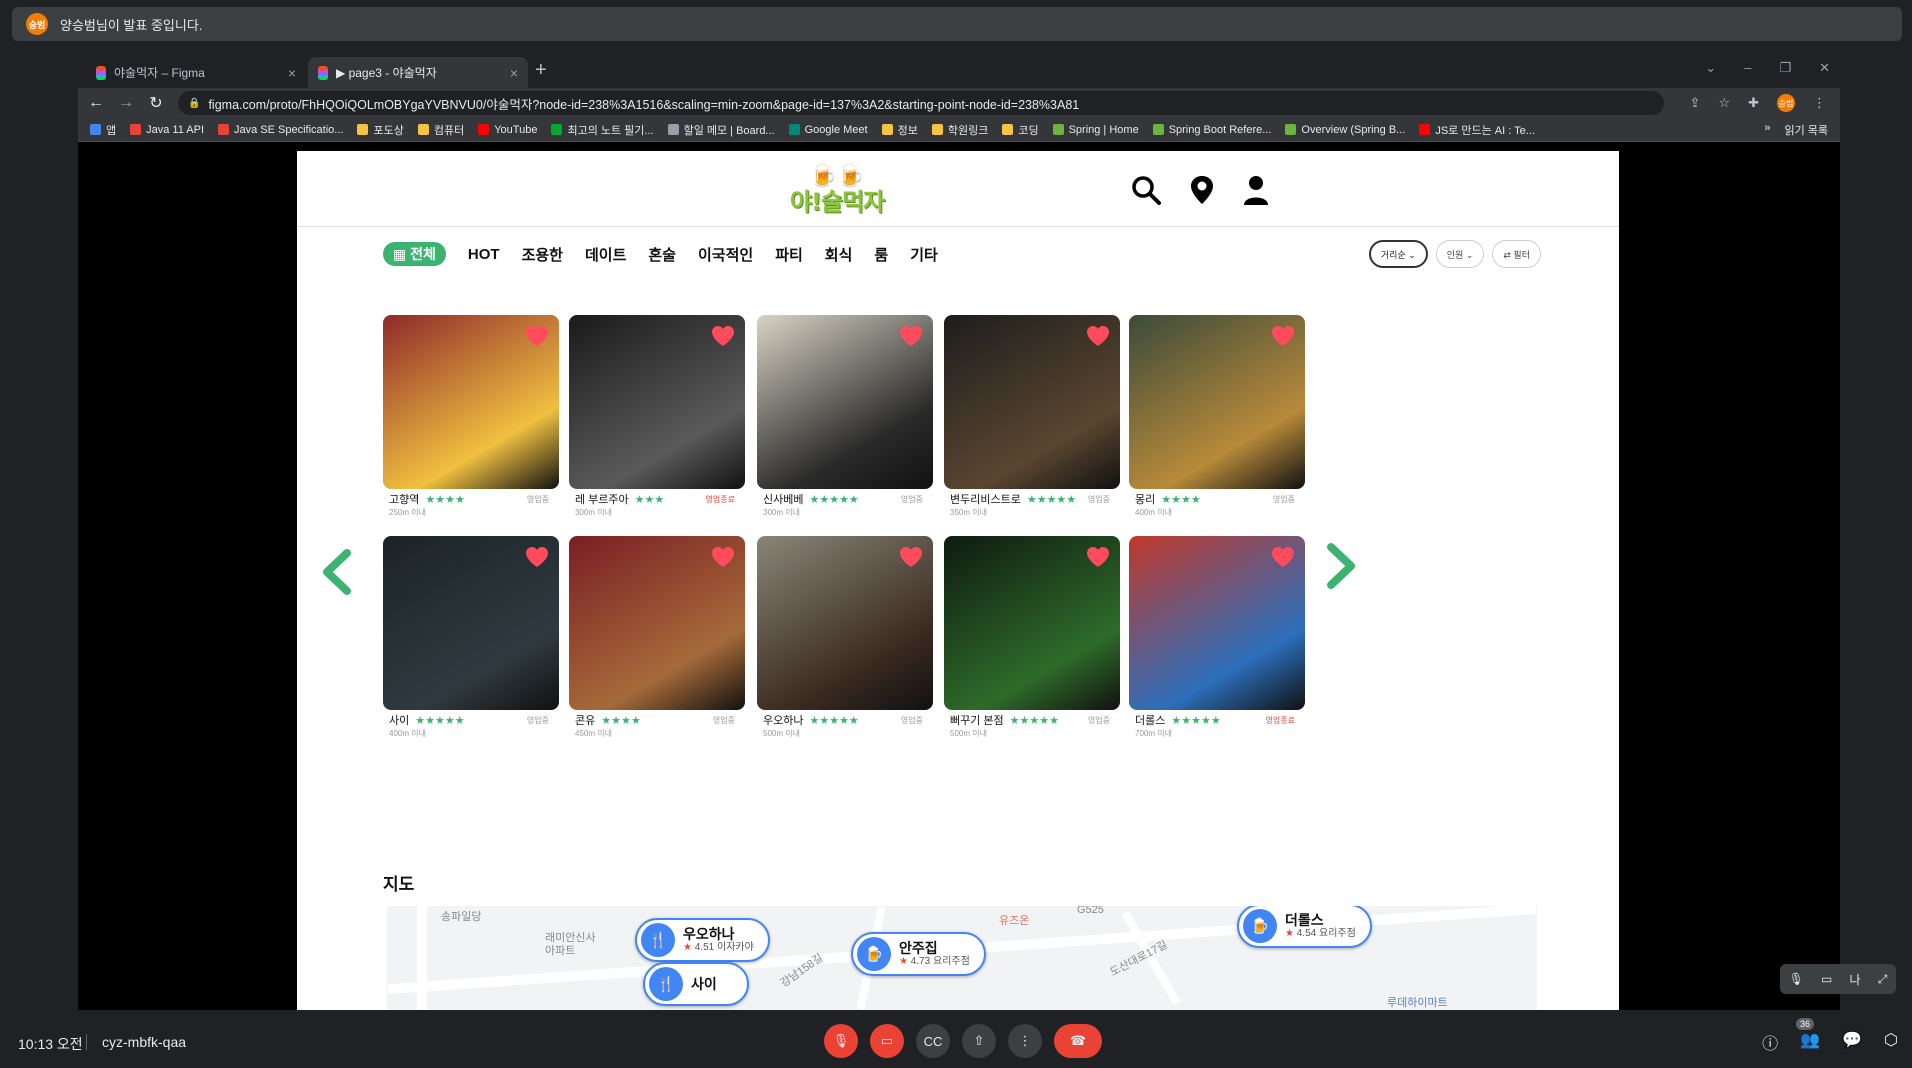 The width and height of the screenshot is (1912, 1068). I want to click on mic-off-icon: 🎙, so click(1796, 979).